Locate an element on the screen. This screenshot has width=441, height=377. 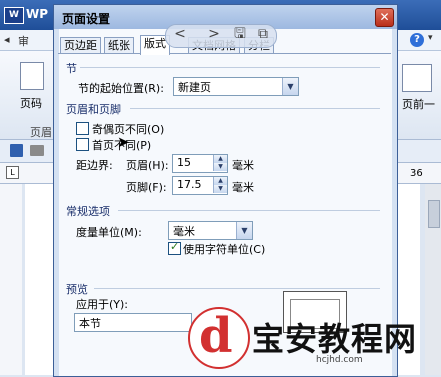
footer-margin-stepper: 17.5 ▲ ▼ is located at coordinates (200, 185).